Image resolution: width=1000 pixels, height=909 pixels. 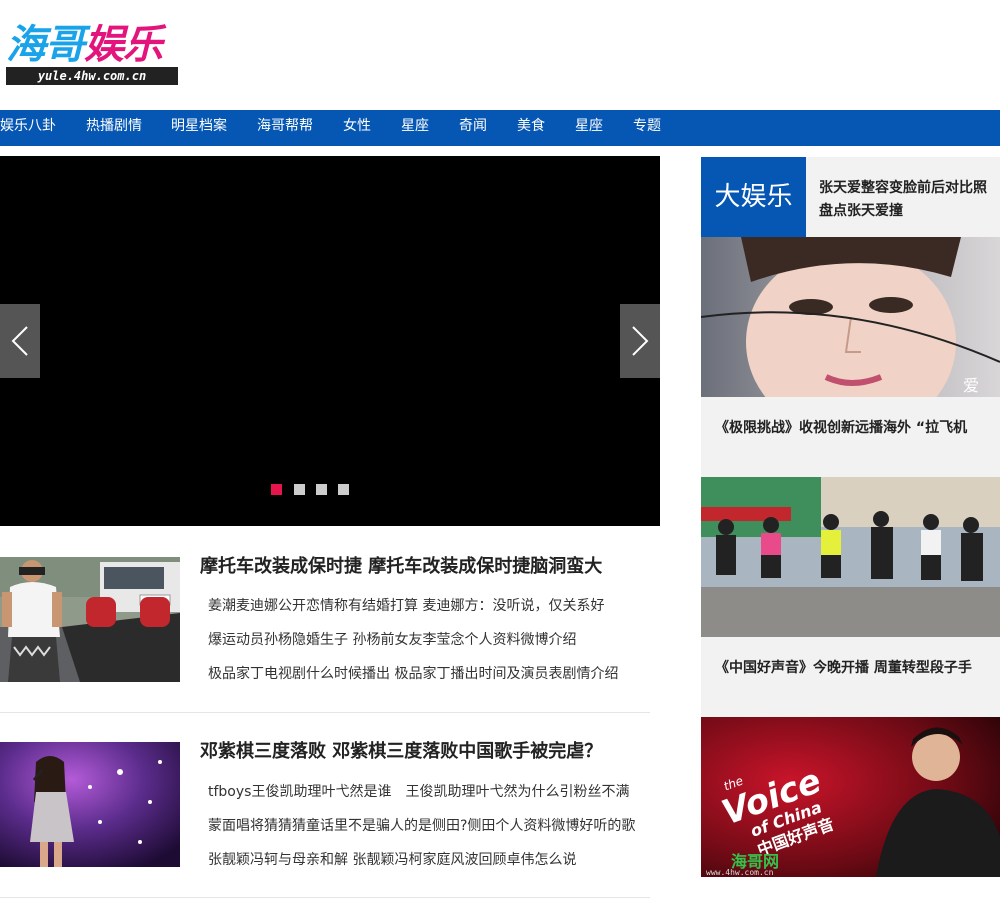 I want to click on site-logo: 海哥娱乐 yule.4hw.com.cn, so click(x=96, y=55).